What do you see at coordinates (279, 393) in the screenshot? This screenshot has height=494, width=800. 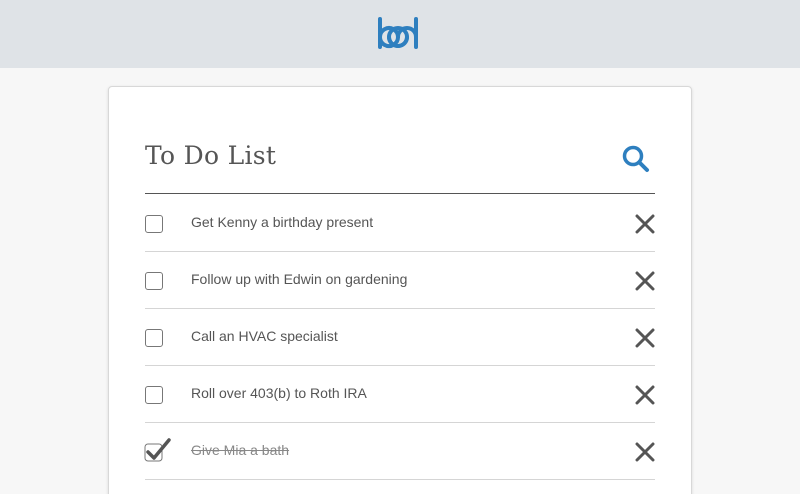 I see `todo-label: Roll over 403(b) to Roth IRA` at bounding box center [279, 393].